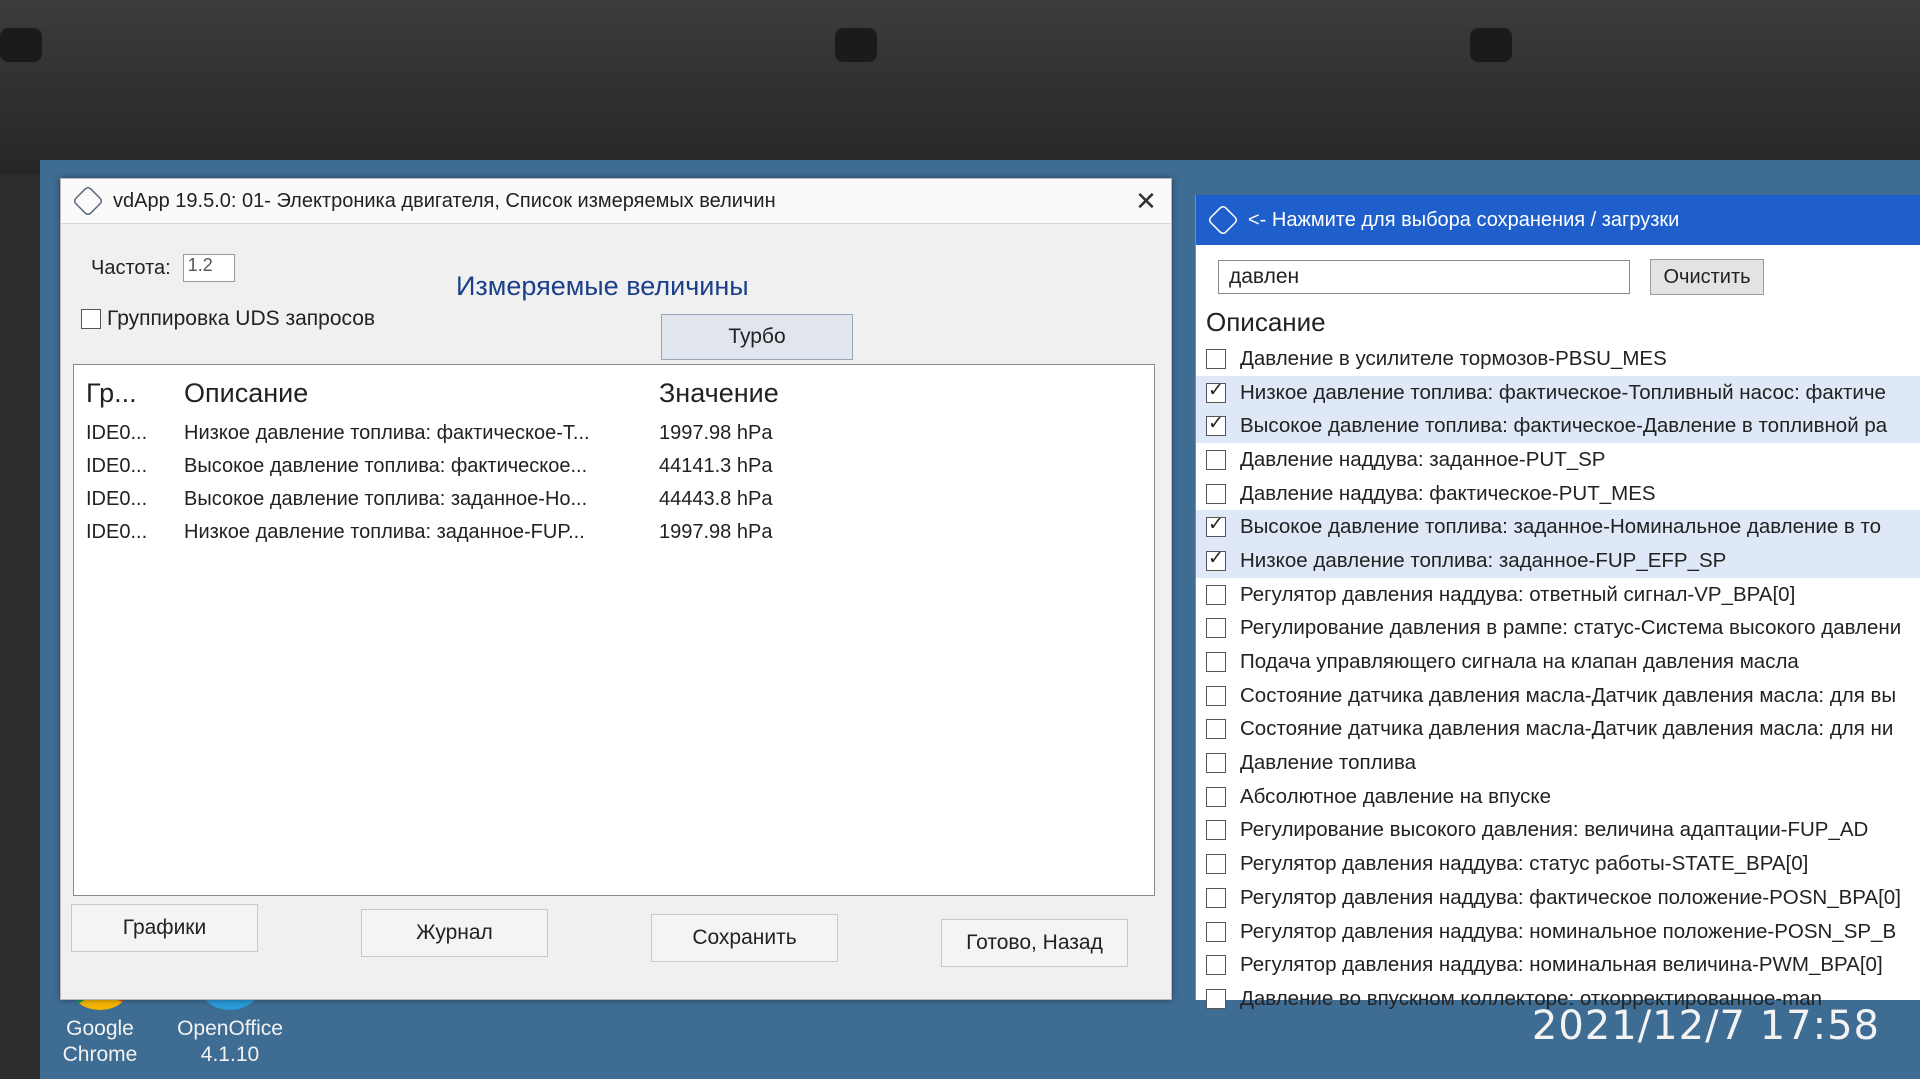 The height and width of the screenshot is (1079, 1920). I want to click on search-input, so click(1424, 277).